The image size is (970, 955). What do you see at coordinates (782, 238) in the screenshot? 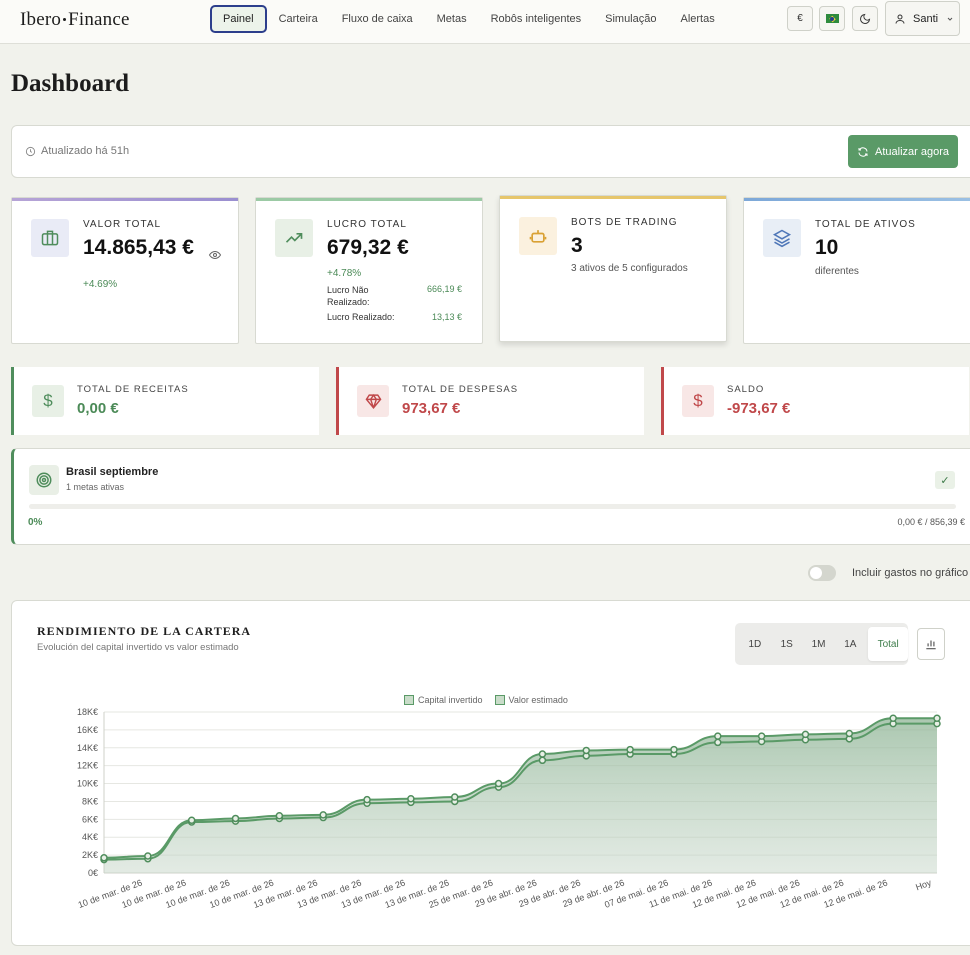
I see `layers-icon` at bounding box center [782, 238].